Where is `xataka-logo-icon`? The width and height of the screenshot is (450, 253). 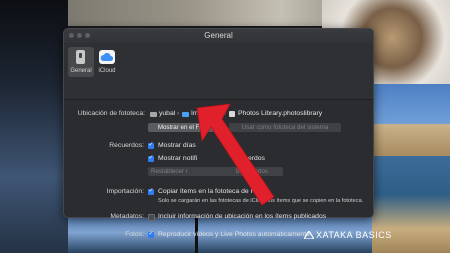 xataka-logo-icon is located at coordinates (309, 235).